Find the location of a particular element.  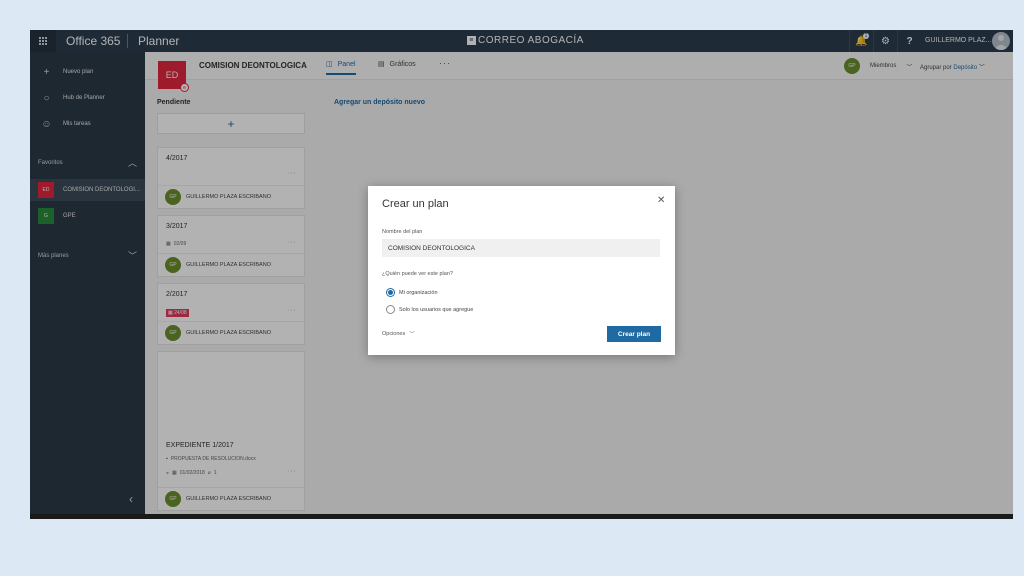

options-label: Opciones is located at coordinates (394, 334).